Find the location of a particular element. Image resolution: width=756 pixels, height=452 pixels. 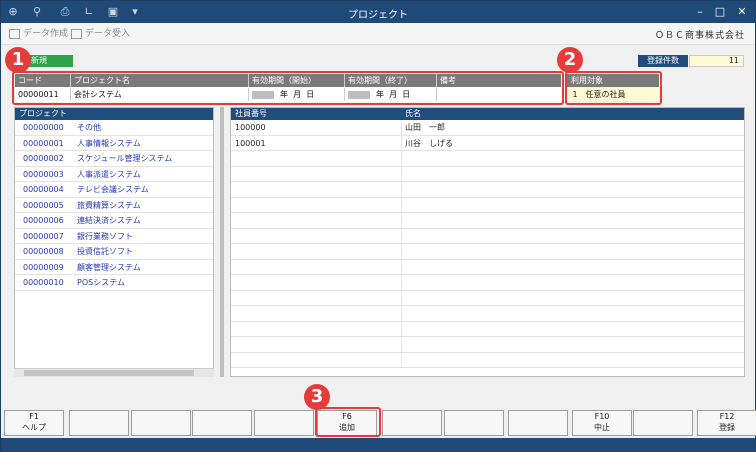

project-name: 銀行業務ソフト is located at coordinates (105, 236).